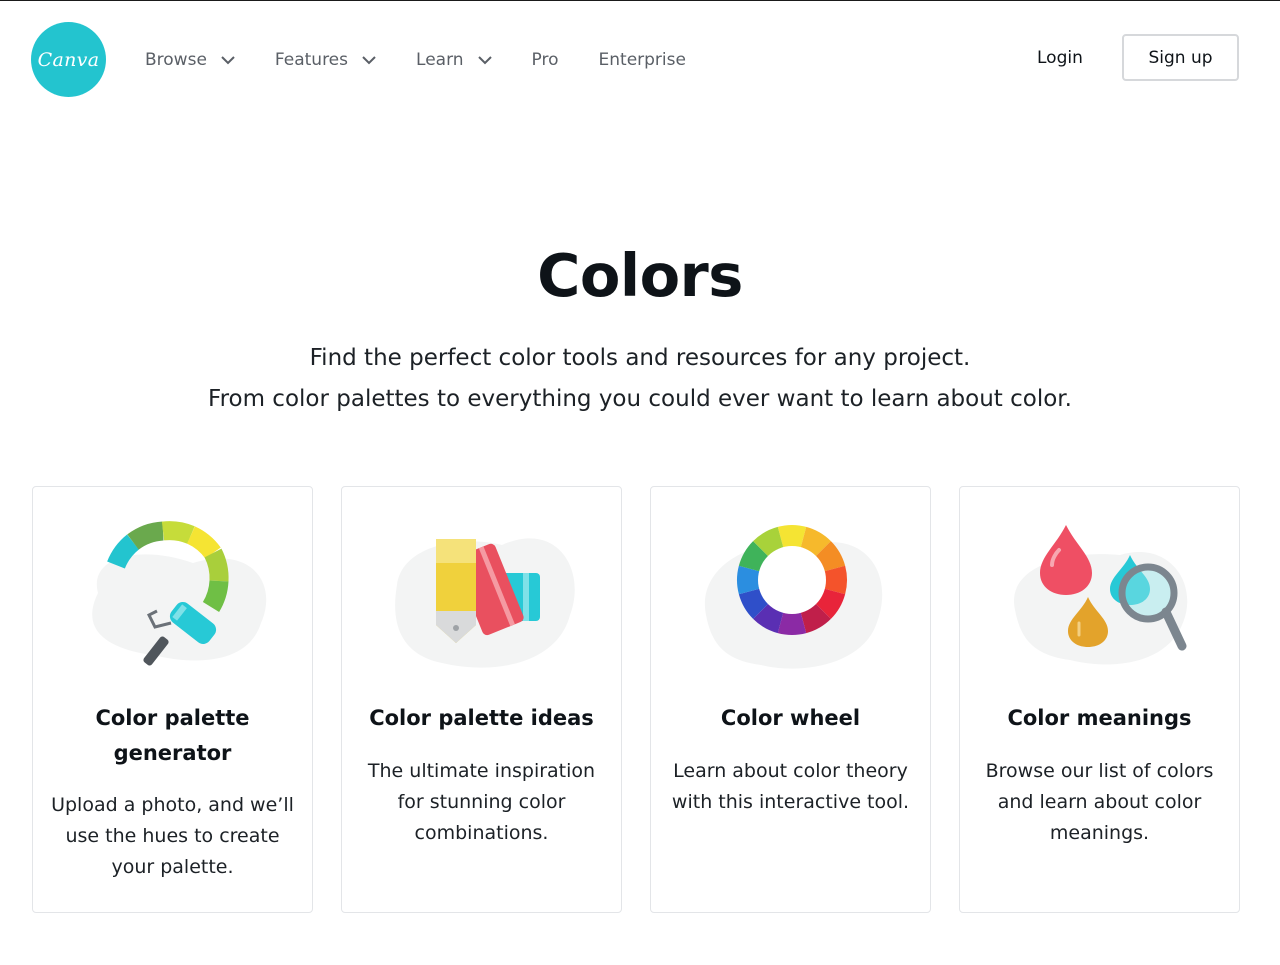  What do you see at coordinates (1100, 600) in the screenshot?
I see `color-drops-magnifier-icon` at bounding box center [1100, 600].